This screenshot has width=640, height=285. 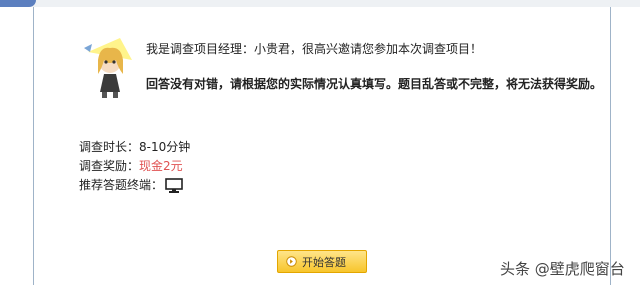 What do you see at coordinates (108, 68) in the screenshot?
I see `mascot-avatar` at bounding box center [108, 68].